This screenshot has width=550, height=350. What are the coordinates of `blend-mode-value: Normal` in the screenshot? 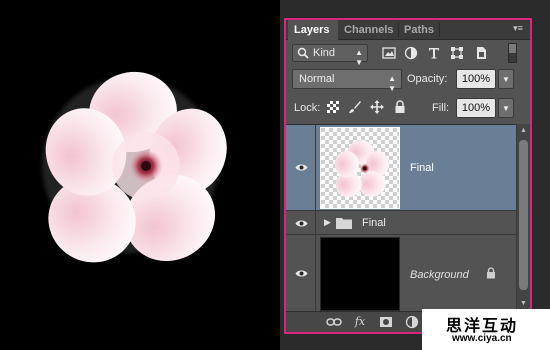 It's located at (317, 79).